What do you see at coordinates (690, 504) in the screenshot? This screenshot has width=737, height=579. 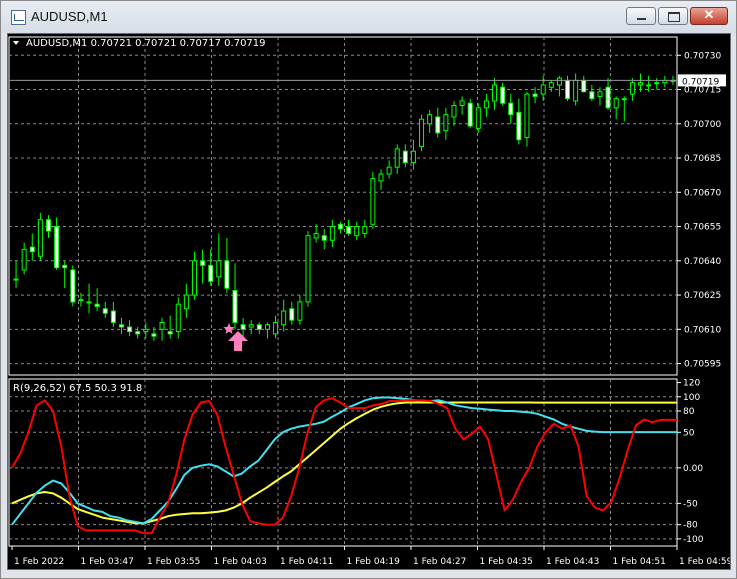 I see `indicator-tick-label: -50` at bounding box center [690, 504].